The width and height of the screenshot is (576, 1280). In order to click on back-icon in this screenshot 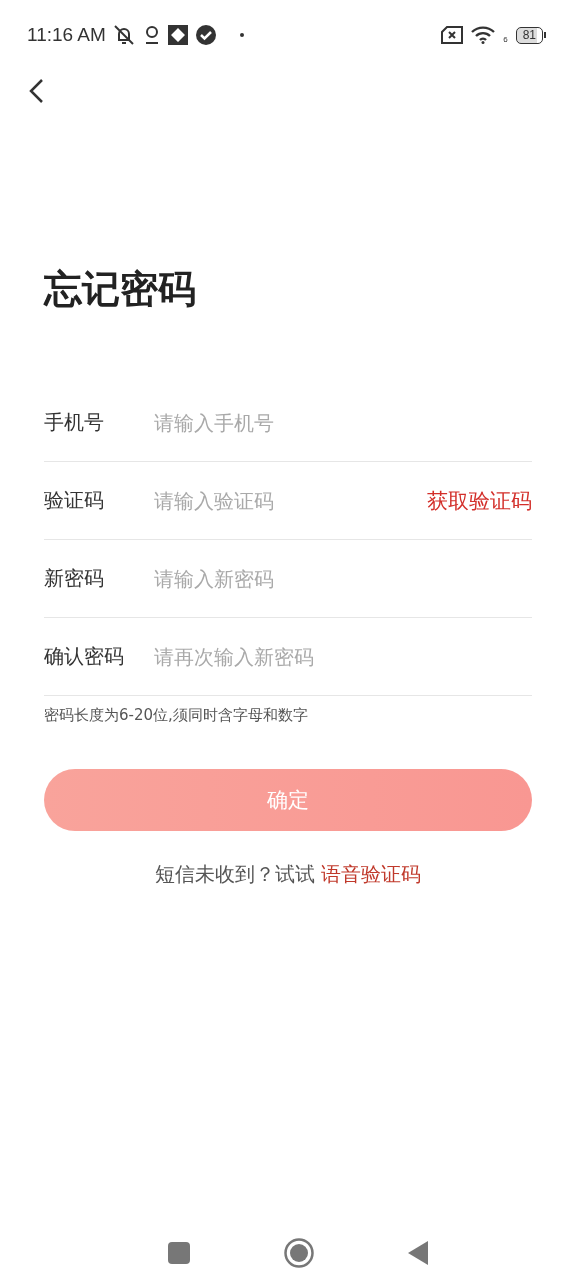, I will do `click(36, 91)`.